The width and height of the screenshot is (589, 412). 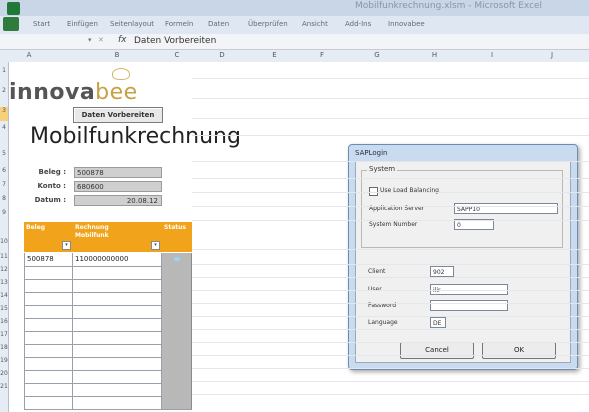 I want to click on row-header: 14, so click(x=4, y=295).